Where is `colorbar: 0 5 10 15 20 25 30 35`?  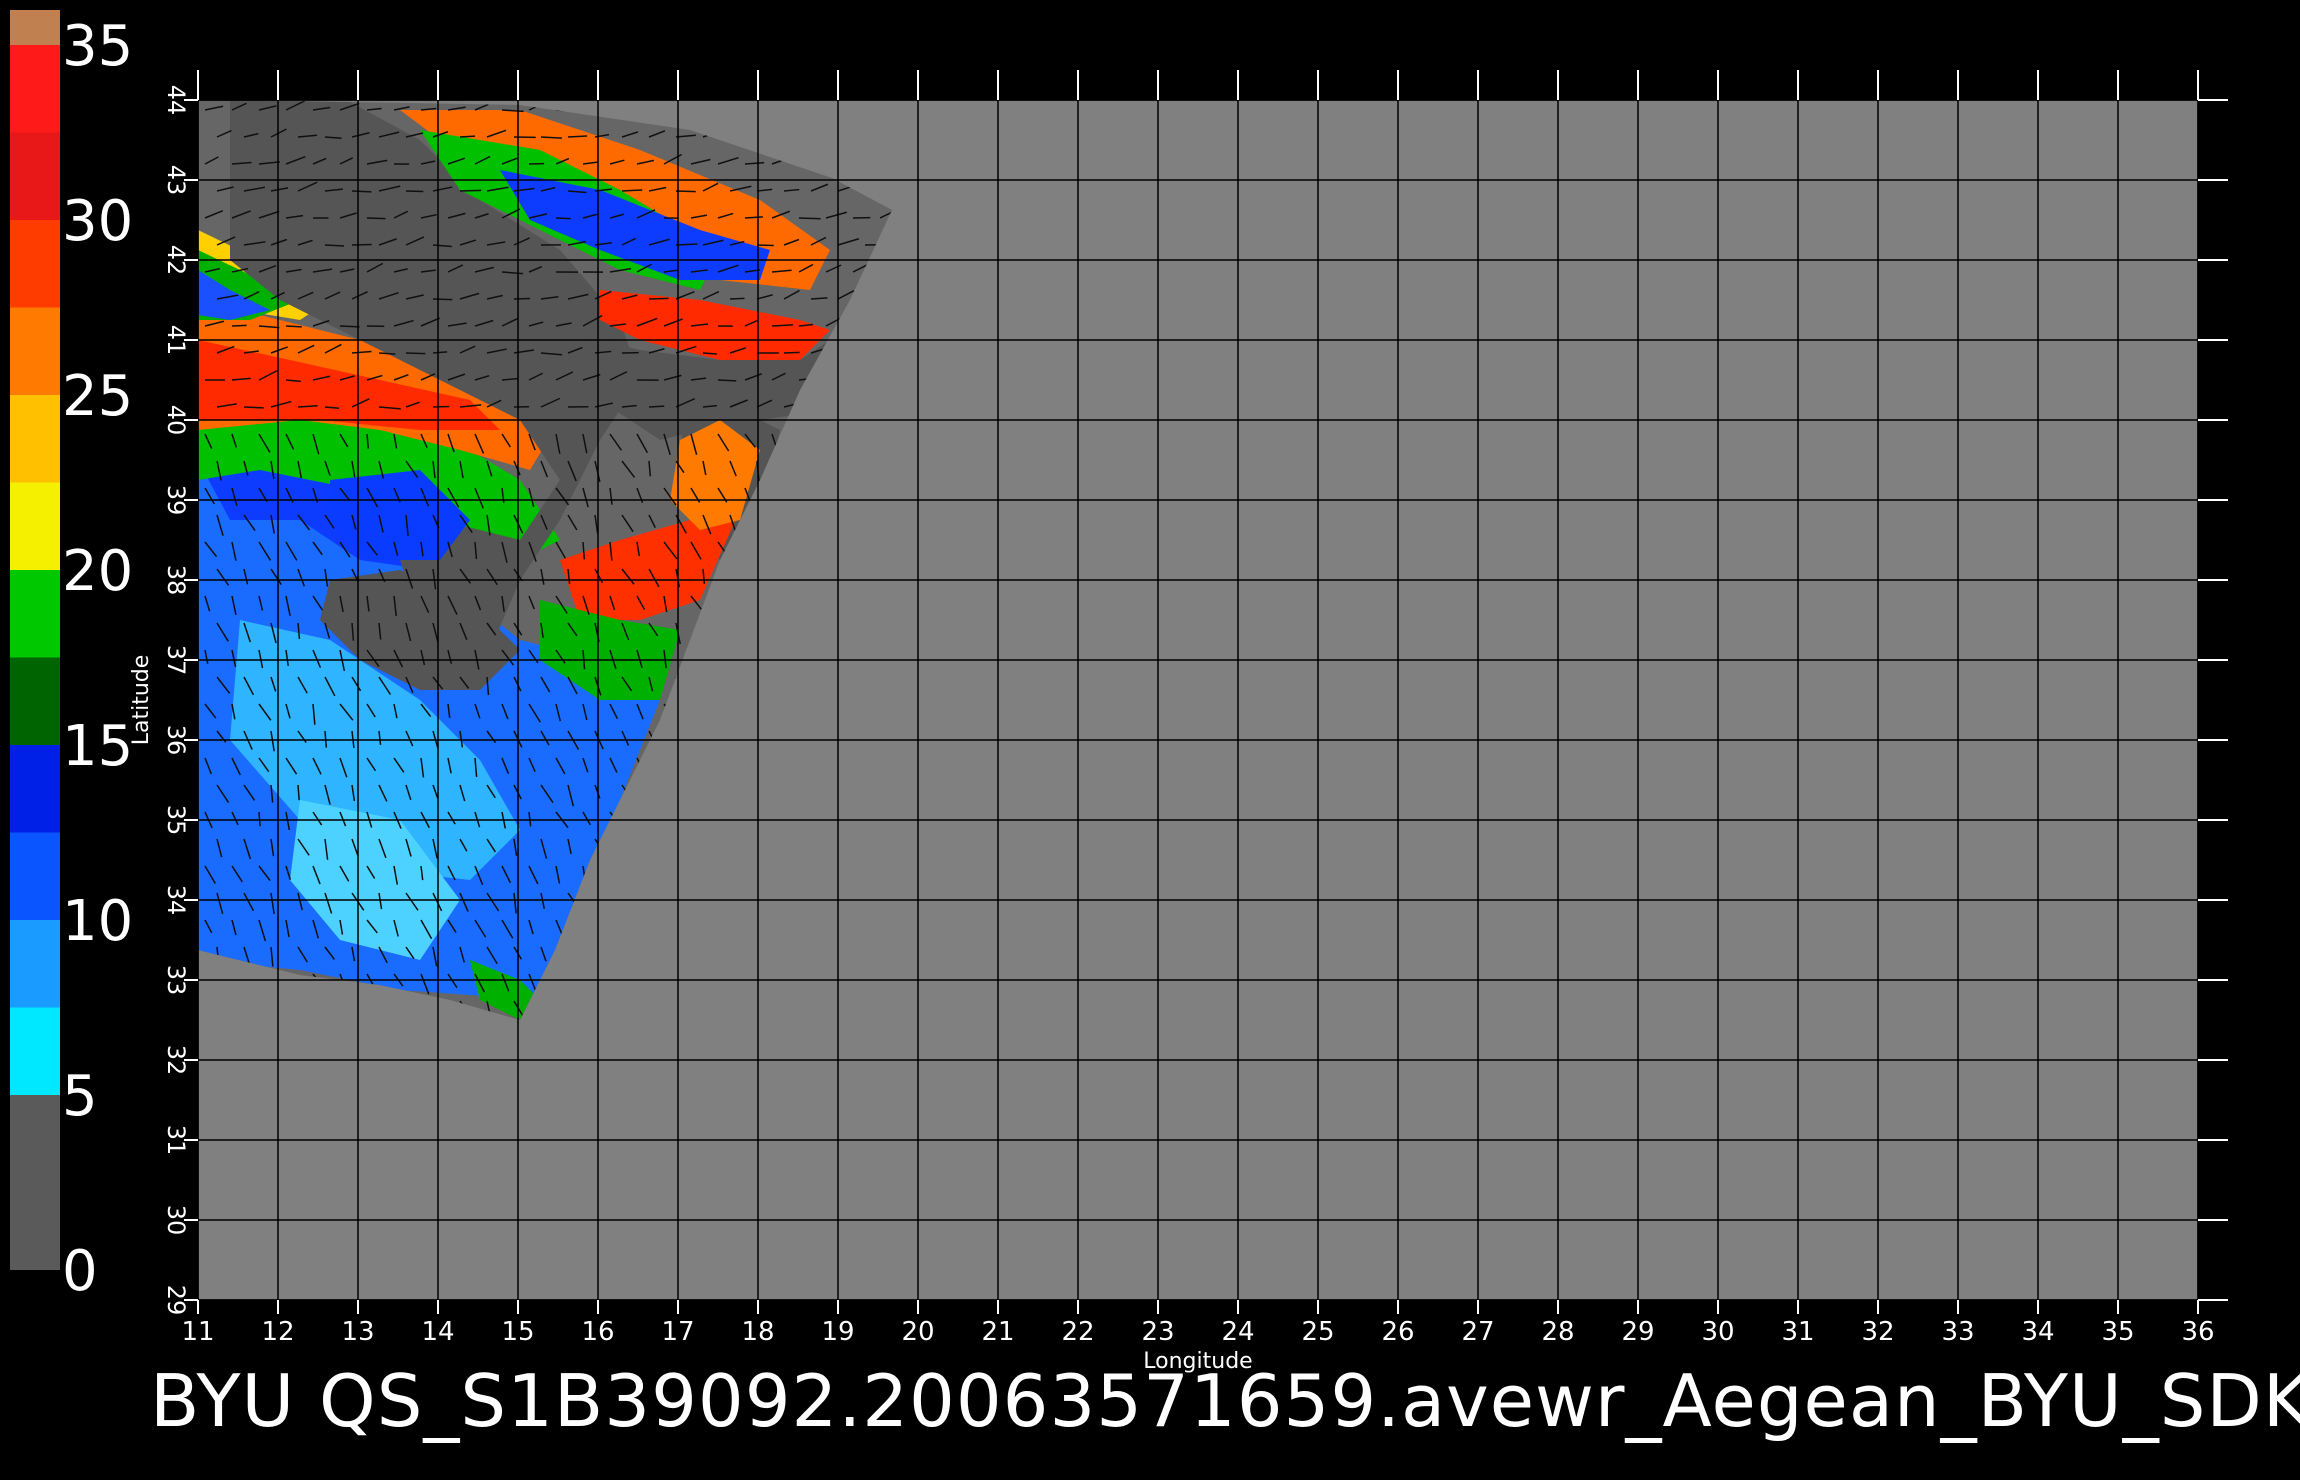 colorbar: 0 5 10 15 20 25 30 35 is located at coordinates (71, 657).